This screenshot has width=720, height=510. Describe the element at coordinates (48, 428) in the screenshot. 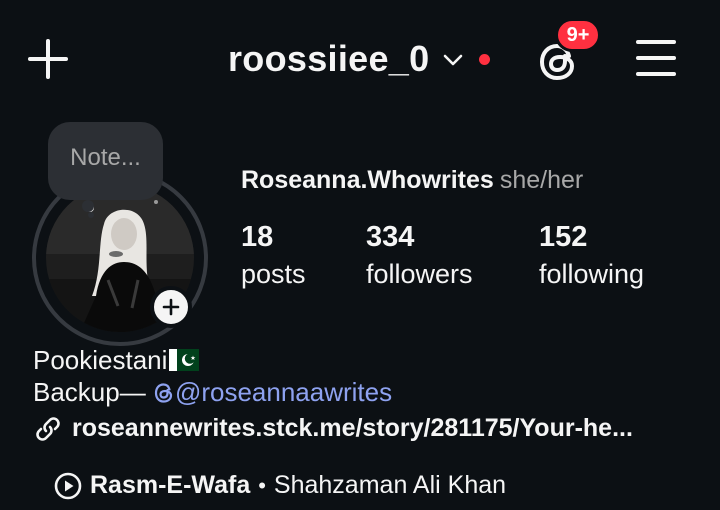

I see `link-icon` at that location.